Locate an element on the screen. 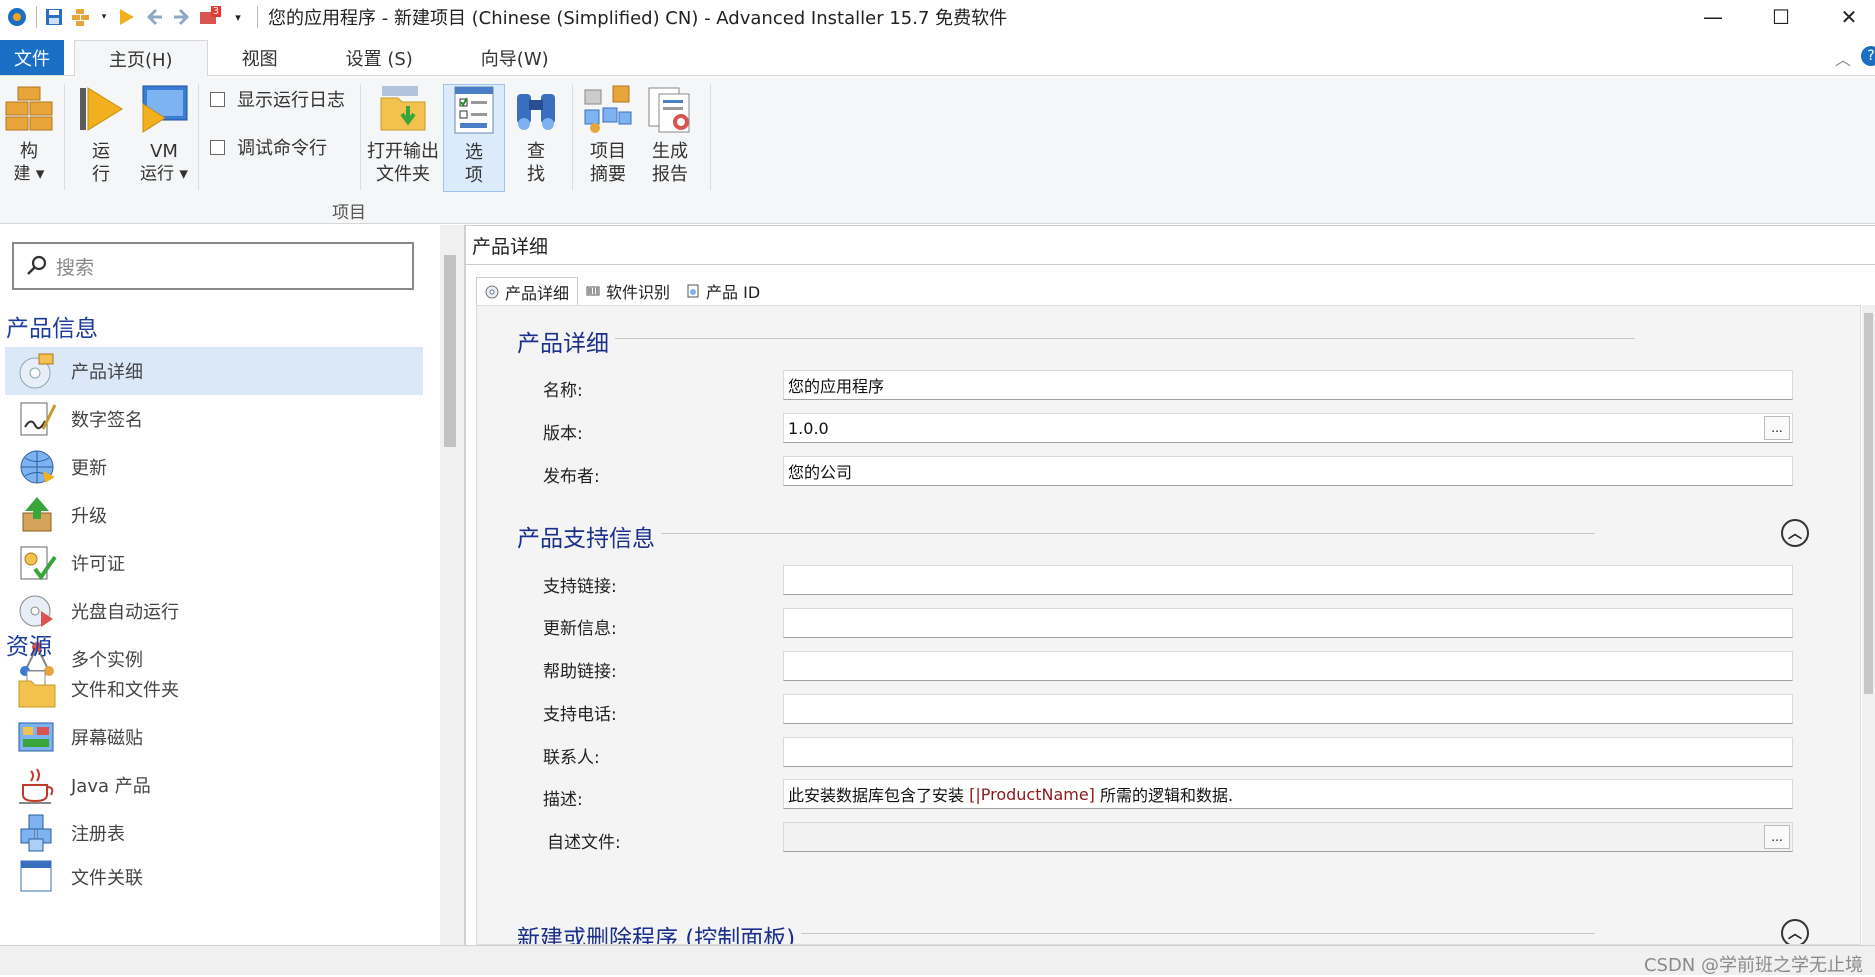 This screenshot has height=977, width=1875. tab-settings: 设置 (S) is located at coordinates (379, 57).